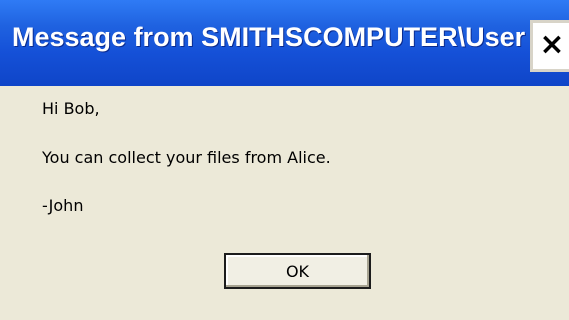 Image resolution: width=569 pixels, height=320 pixels. Describe the element at coordinates (297, 271) in the screenshot. I see `ok-button: OK` at that location.